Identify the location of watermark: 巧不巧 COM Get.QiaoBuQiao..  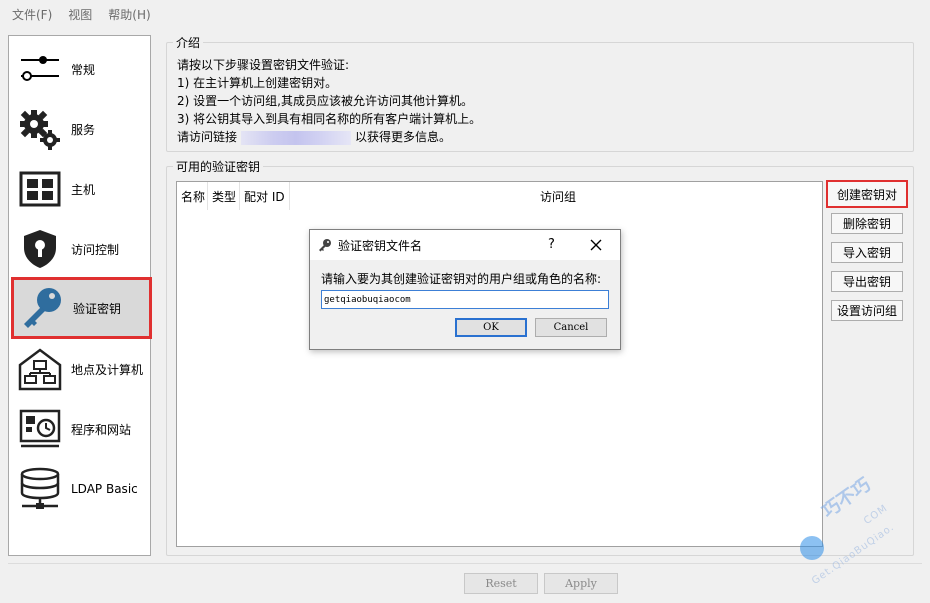
(860, 535).